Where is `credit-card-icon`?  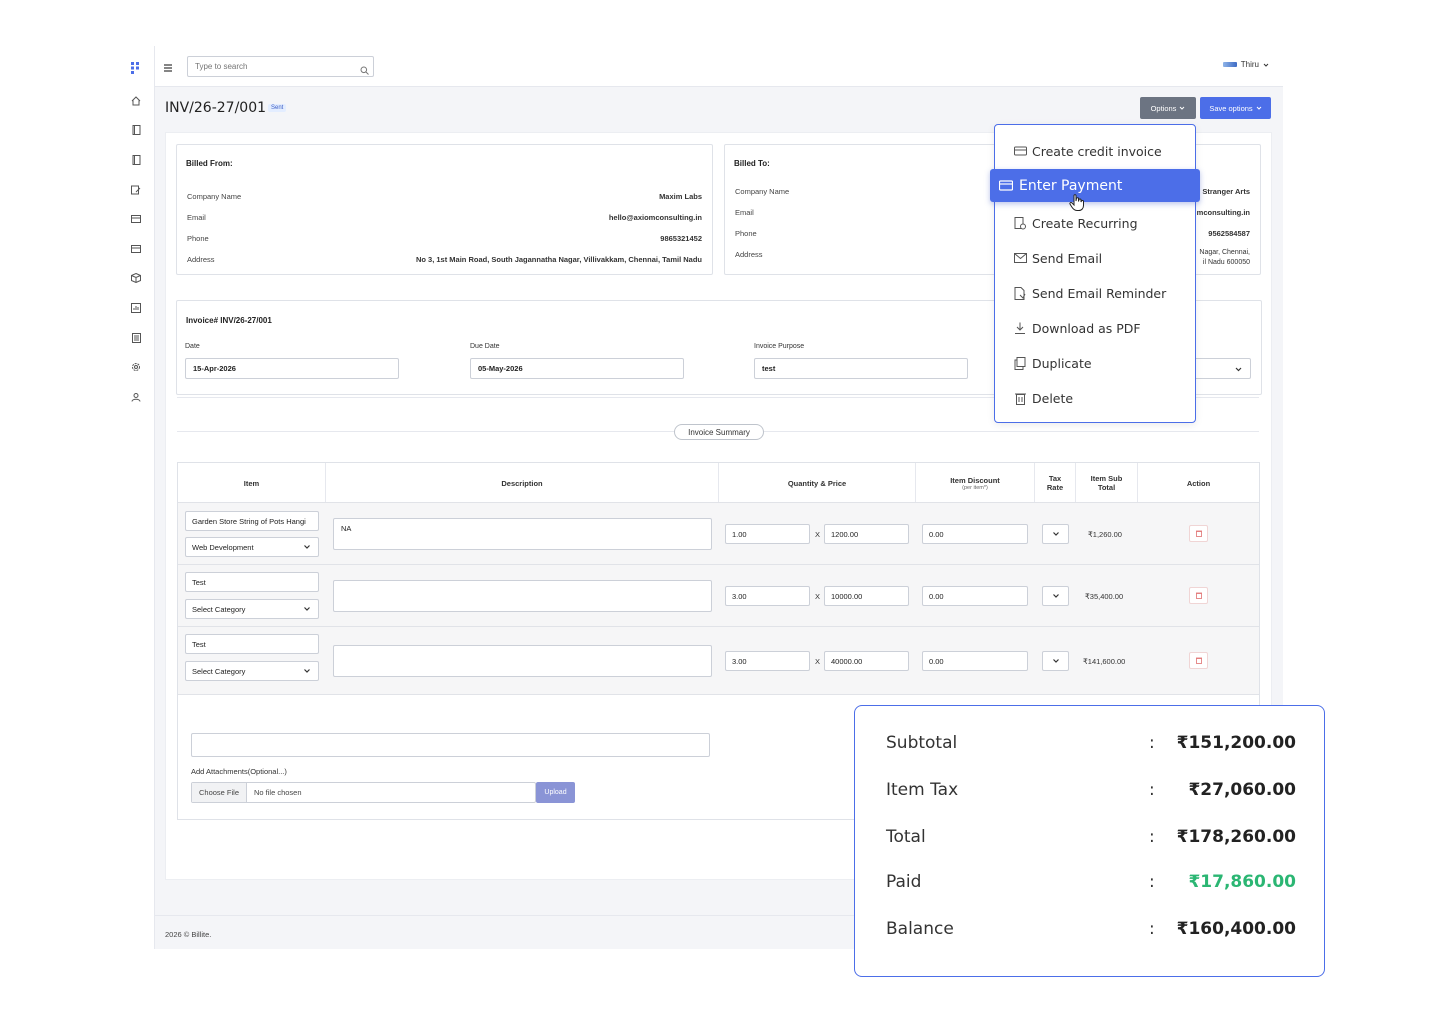 credit-card-icon is located at coordinates (1020, 151).